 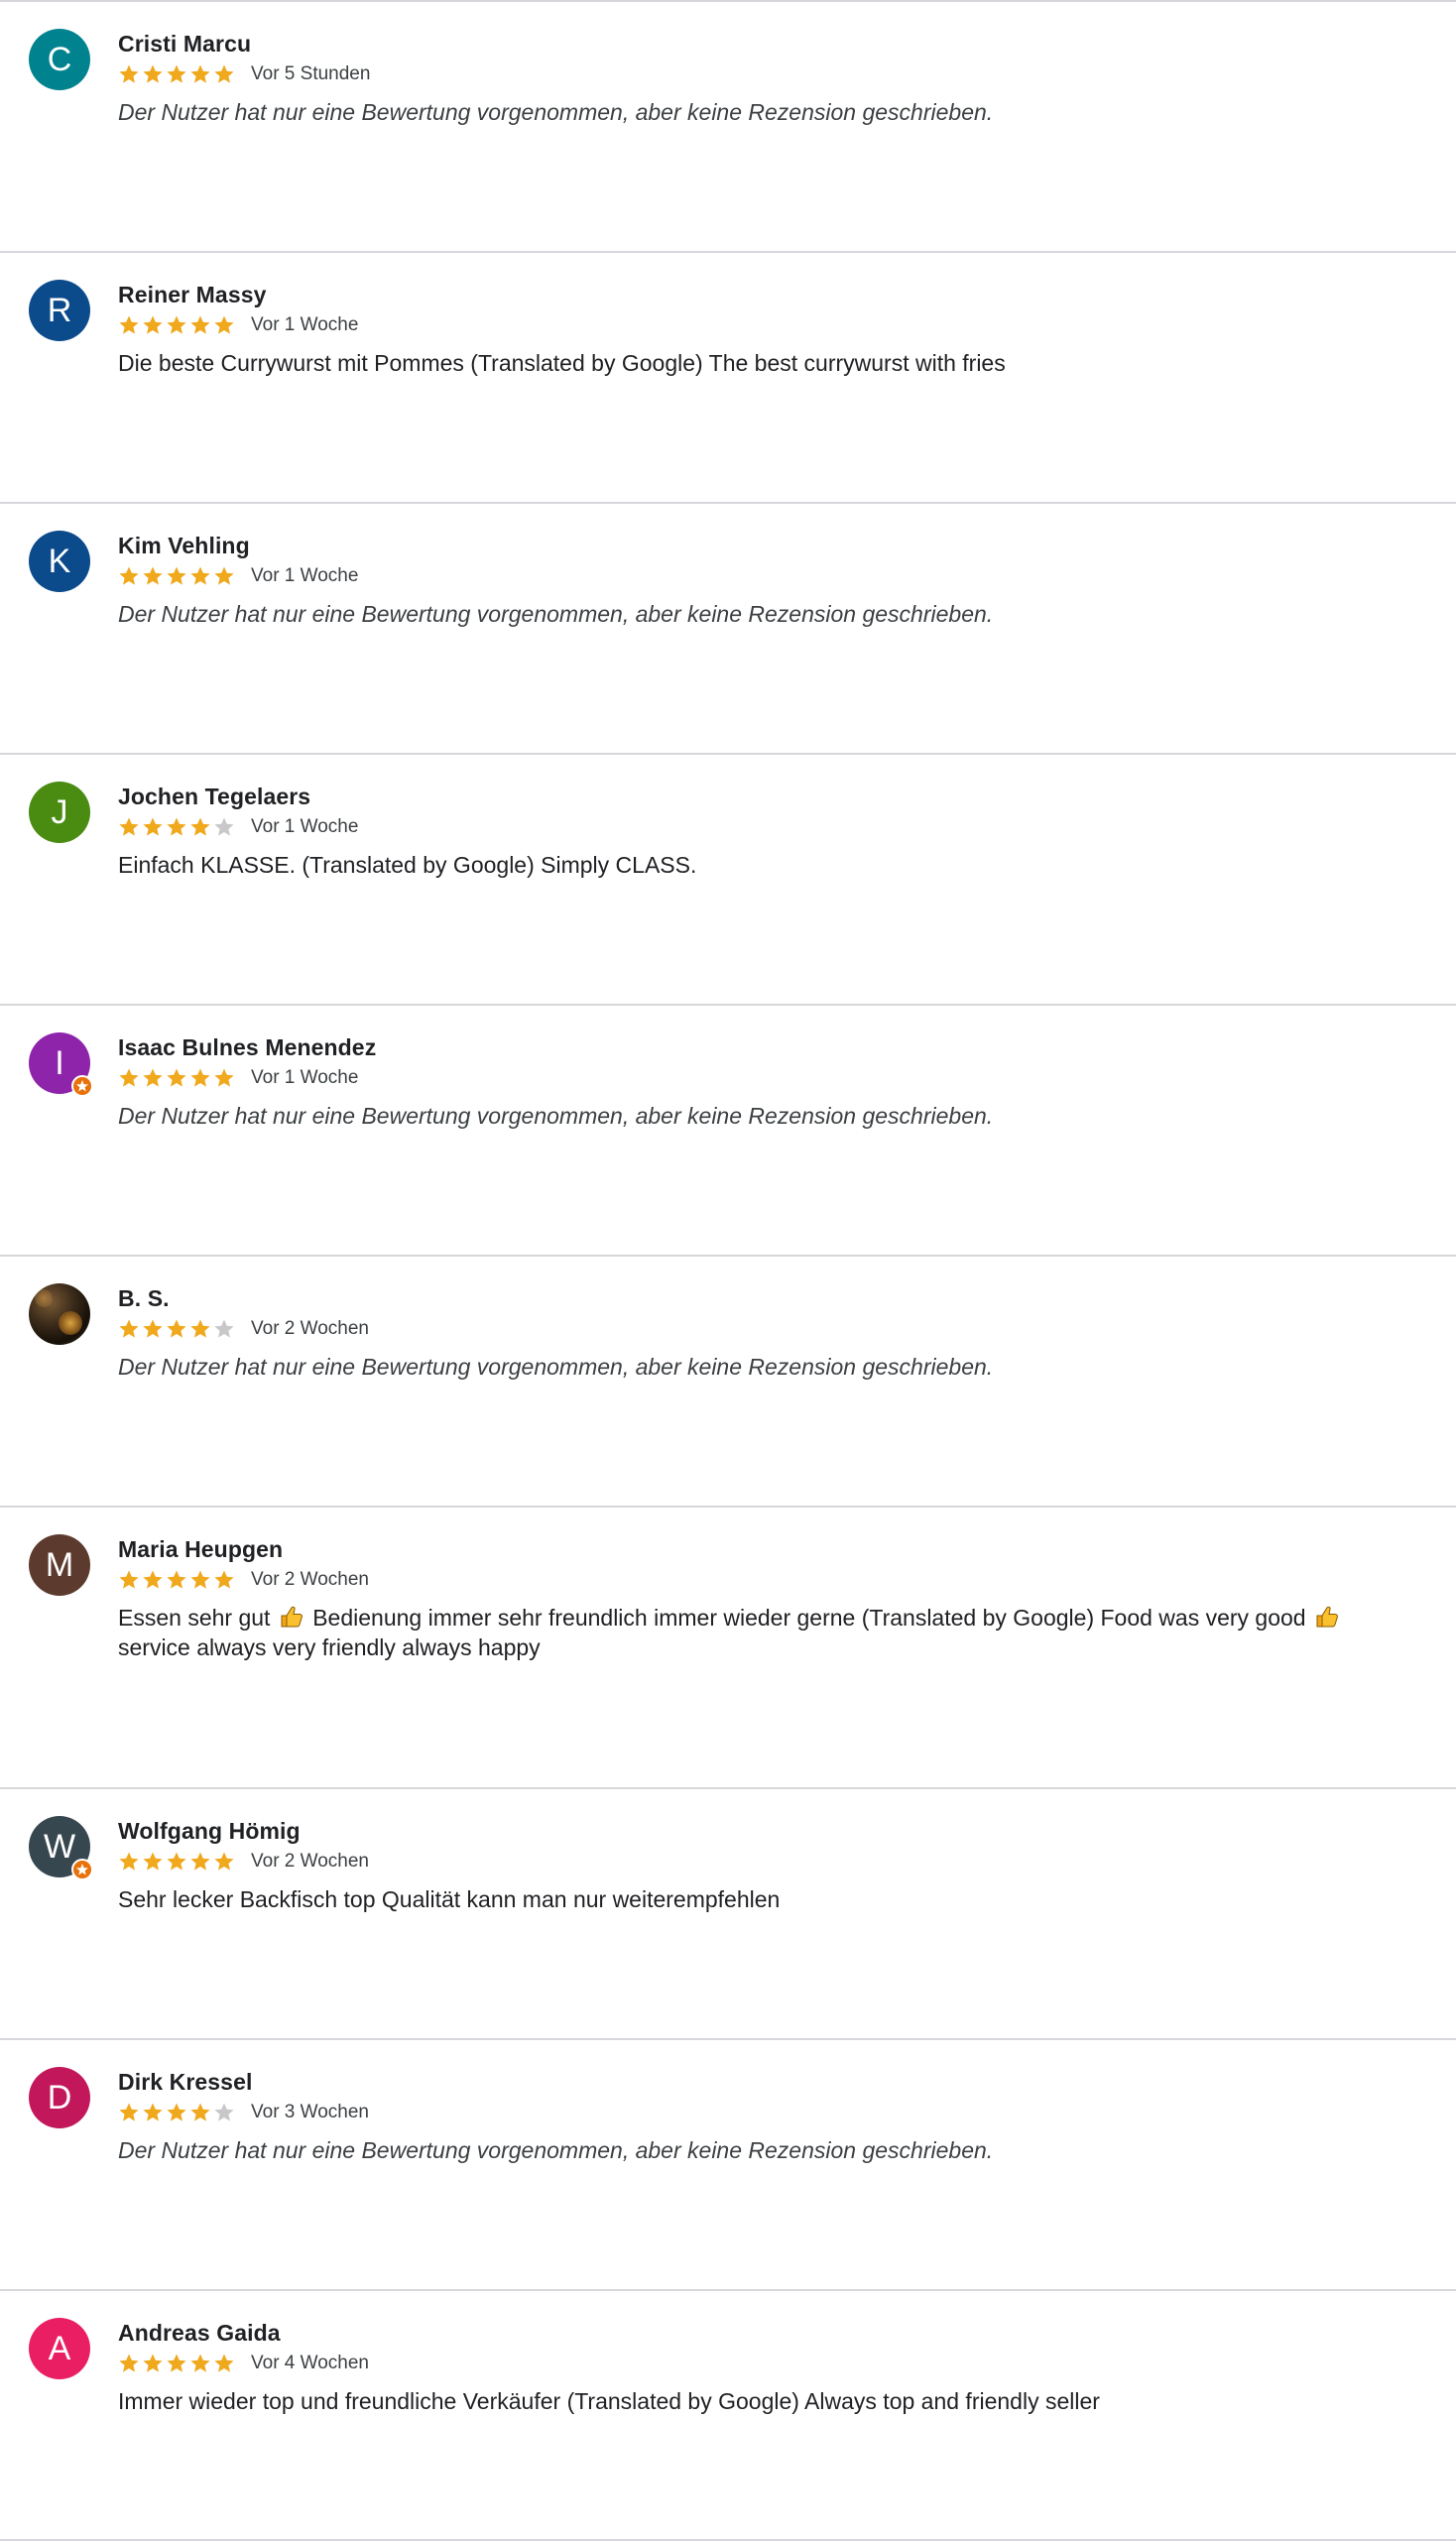 What do you see at coordinates (777, 294) in the screenshot?
I see `reviewer-name: Reiner Massy` at bounding box center [777, 294].